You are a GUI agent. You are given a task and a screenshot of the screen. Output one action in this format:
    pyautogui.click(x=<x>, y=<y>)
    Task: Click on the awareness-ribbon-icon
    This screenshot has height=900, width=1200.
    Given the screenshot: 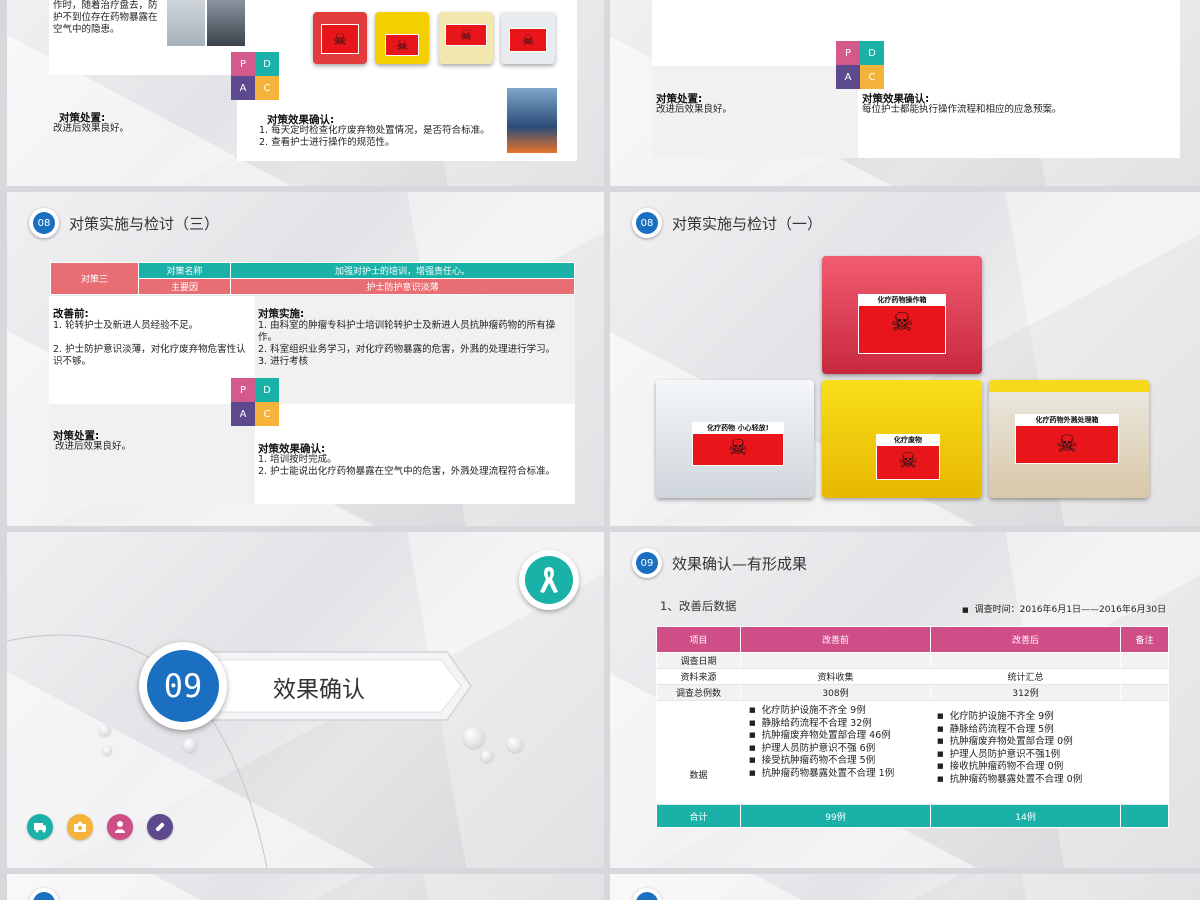 What is the action you would take?
    pyautogui.click(x=549, y=580)
    